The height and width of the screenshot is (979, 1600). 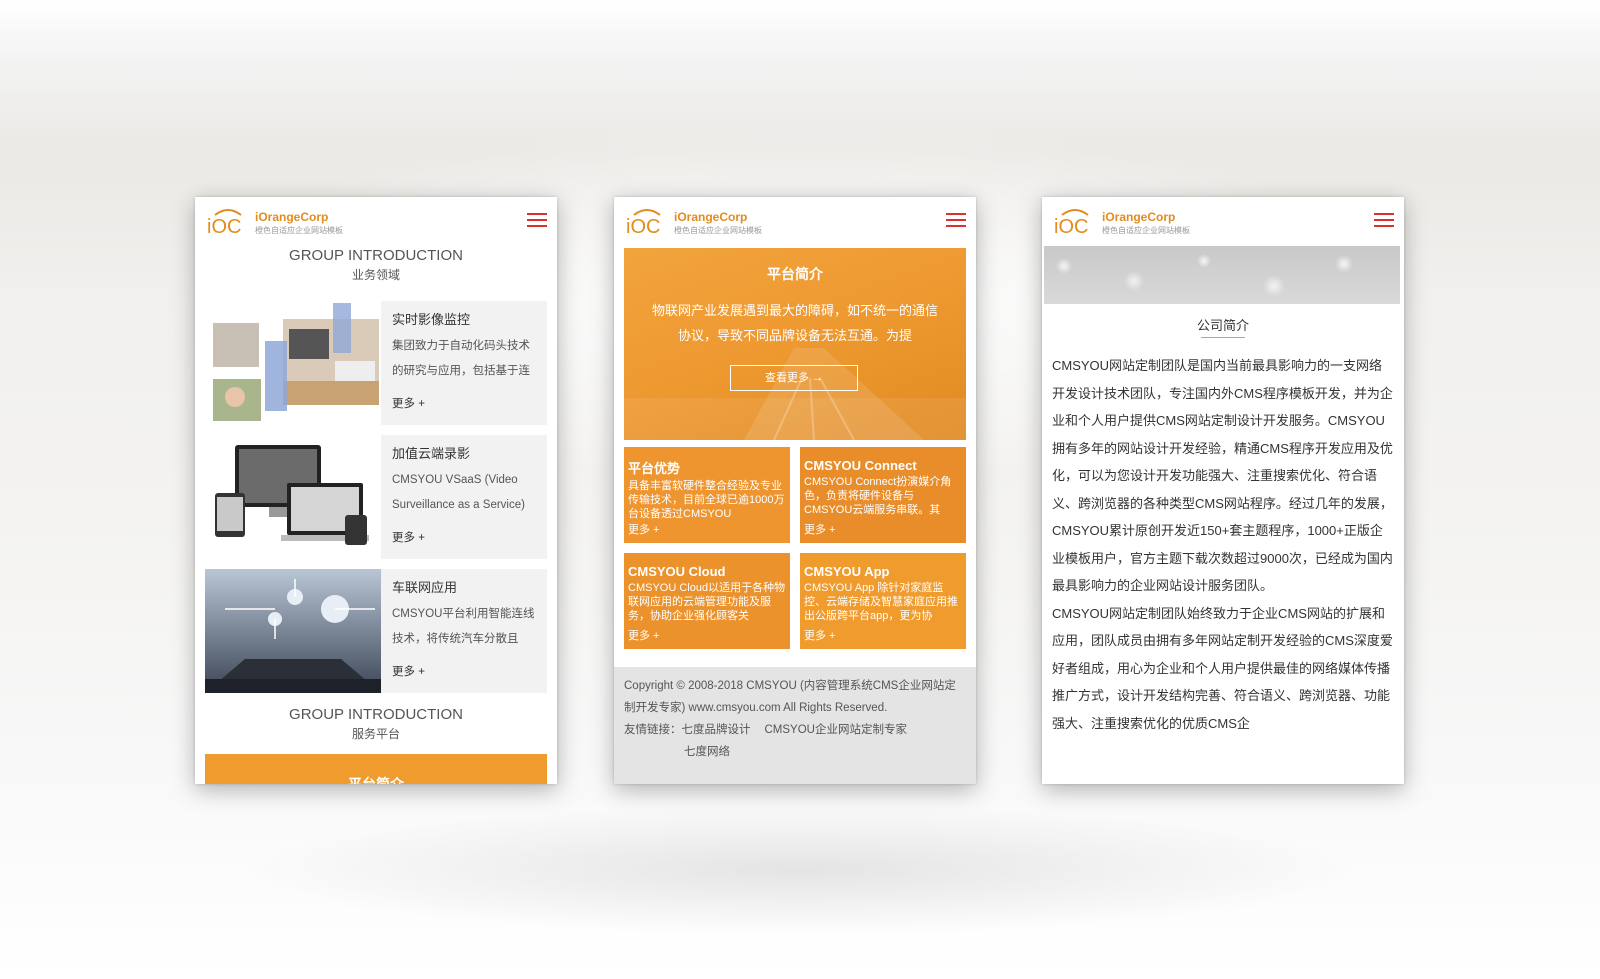 What do you see at coordinates (431, 319) in the screenshot?
I see `item-title: 实时影像监控` at bounding box center [431, 319].